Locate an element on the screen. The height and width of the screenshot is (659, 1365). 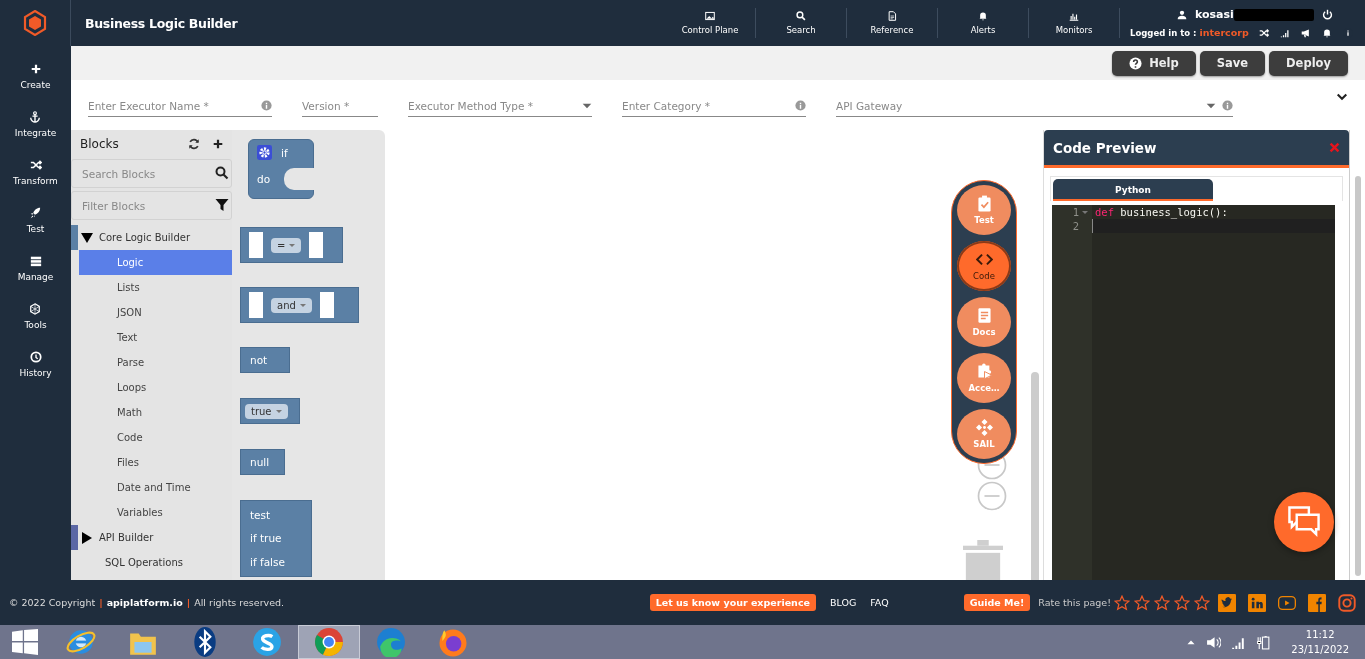
tree-item: Parse is located at coordinates (155, 362).